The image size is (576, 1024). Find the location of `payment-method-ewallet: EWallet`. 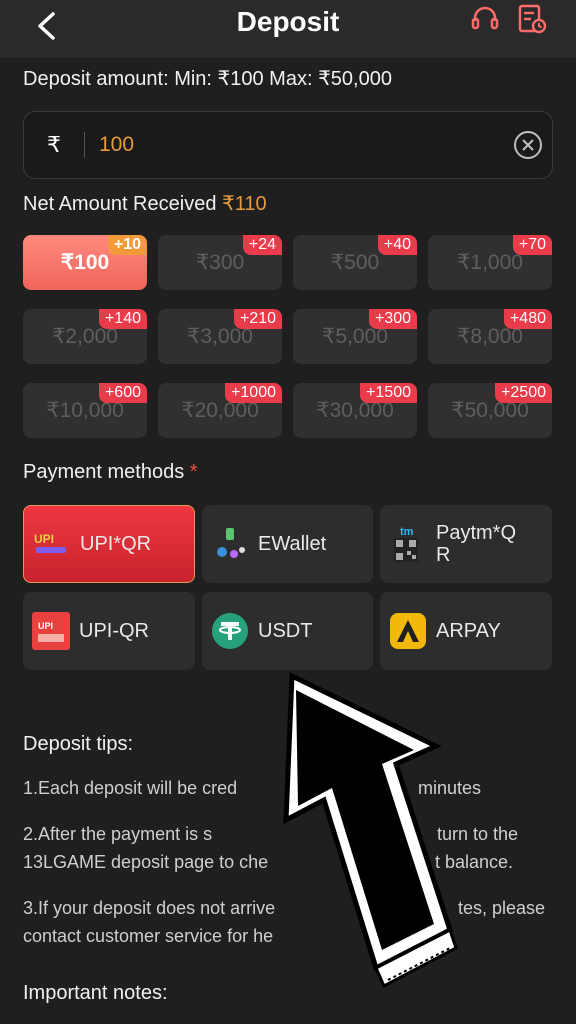

payment-method-ewallet: EWallet is located at coordinates (287, 544).